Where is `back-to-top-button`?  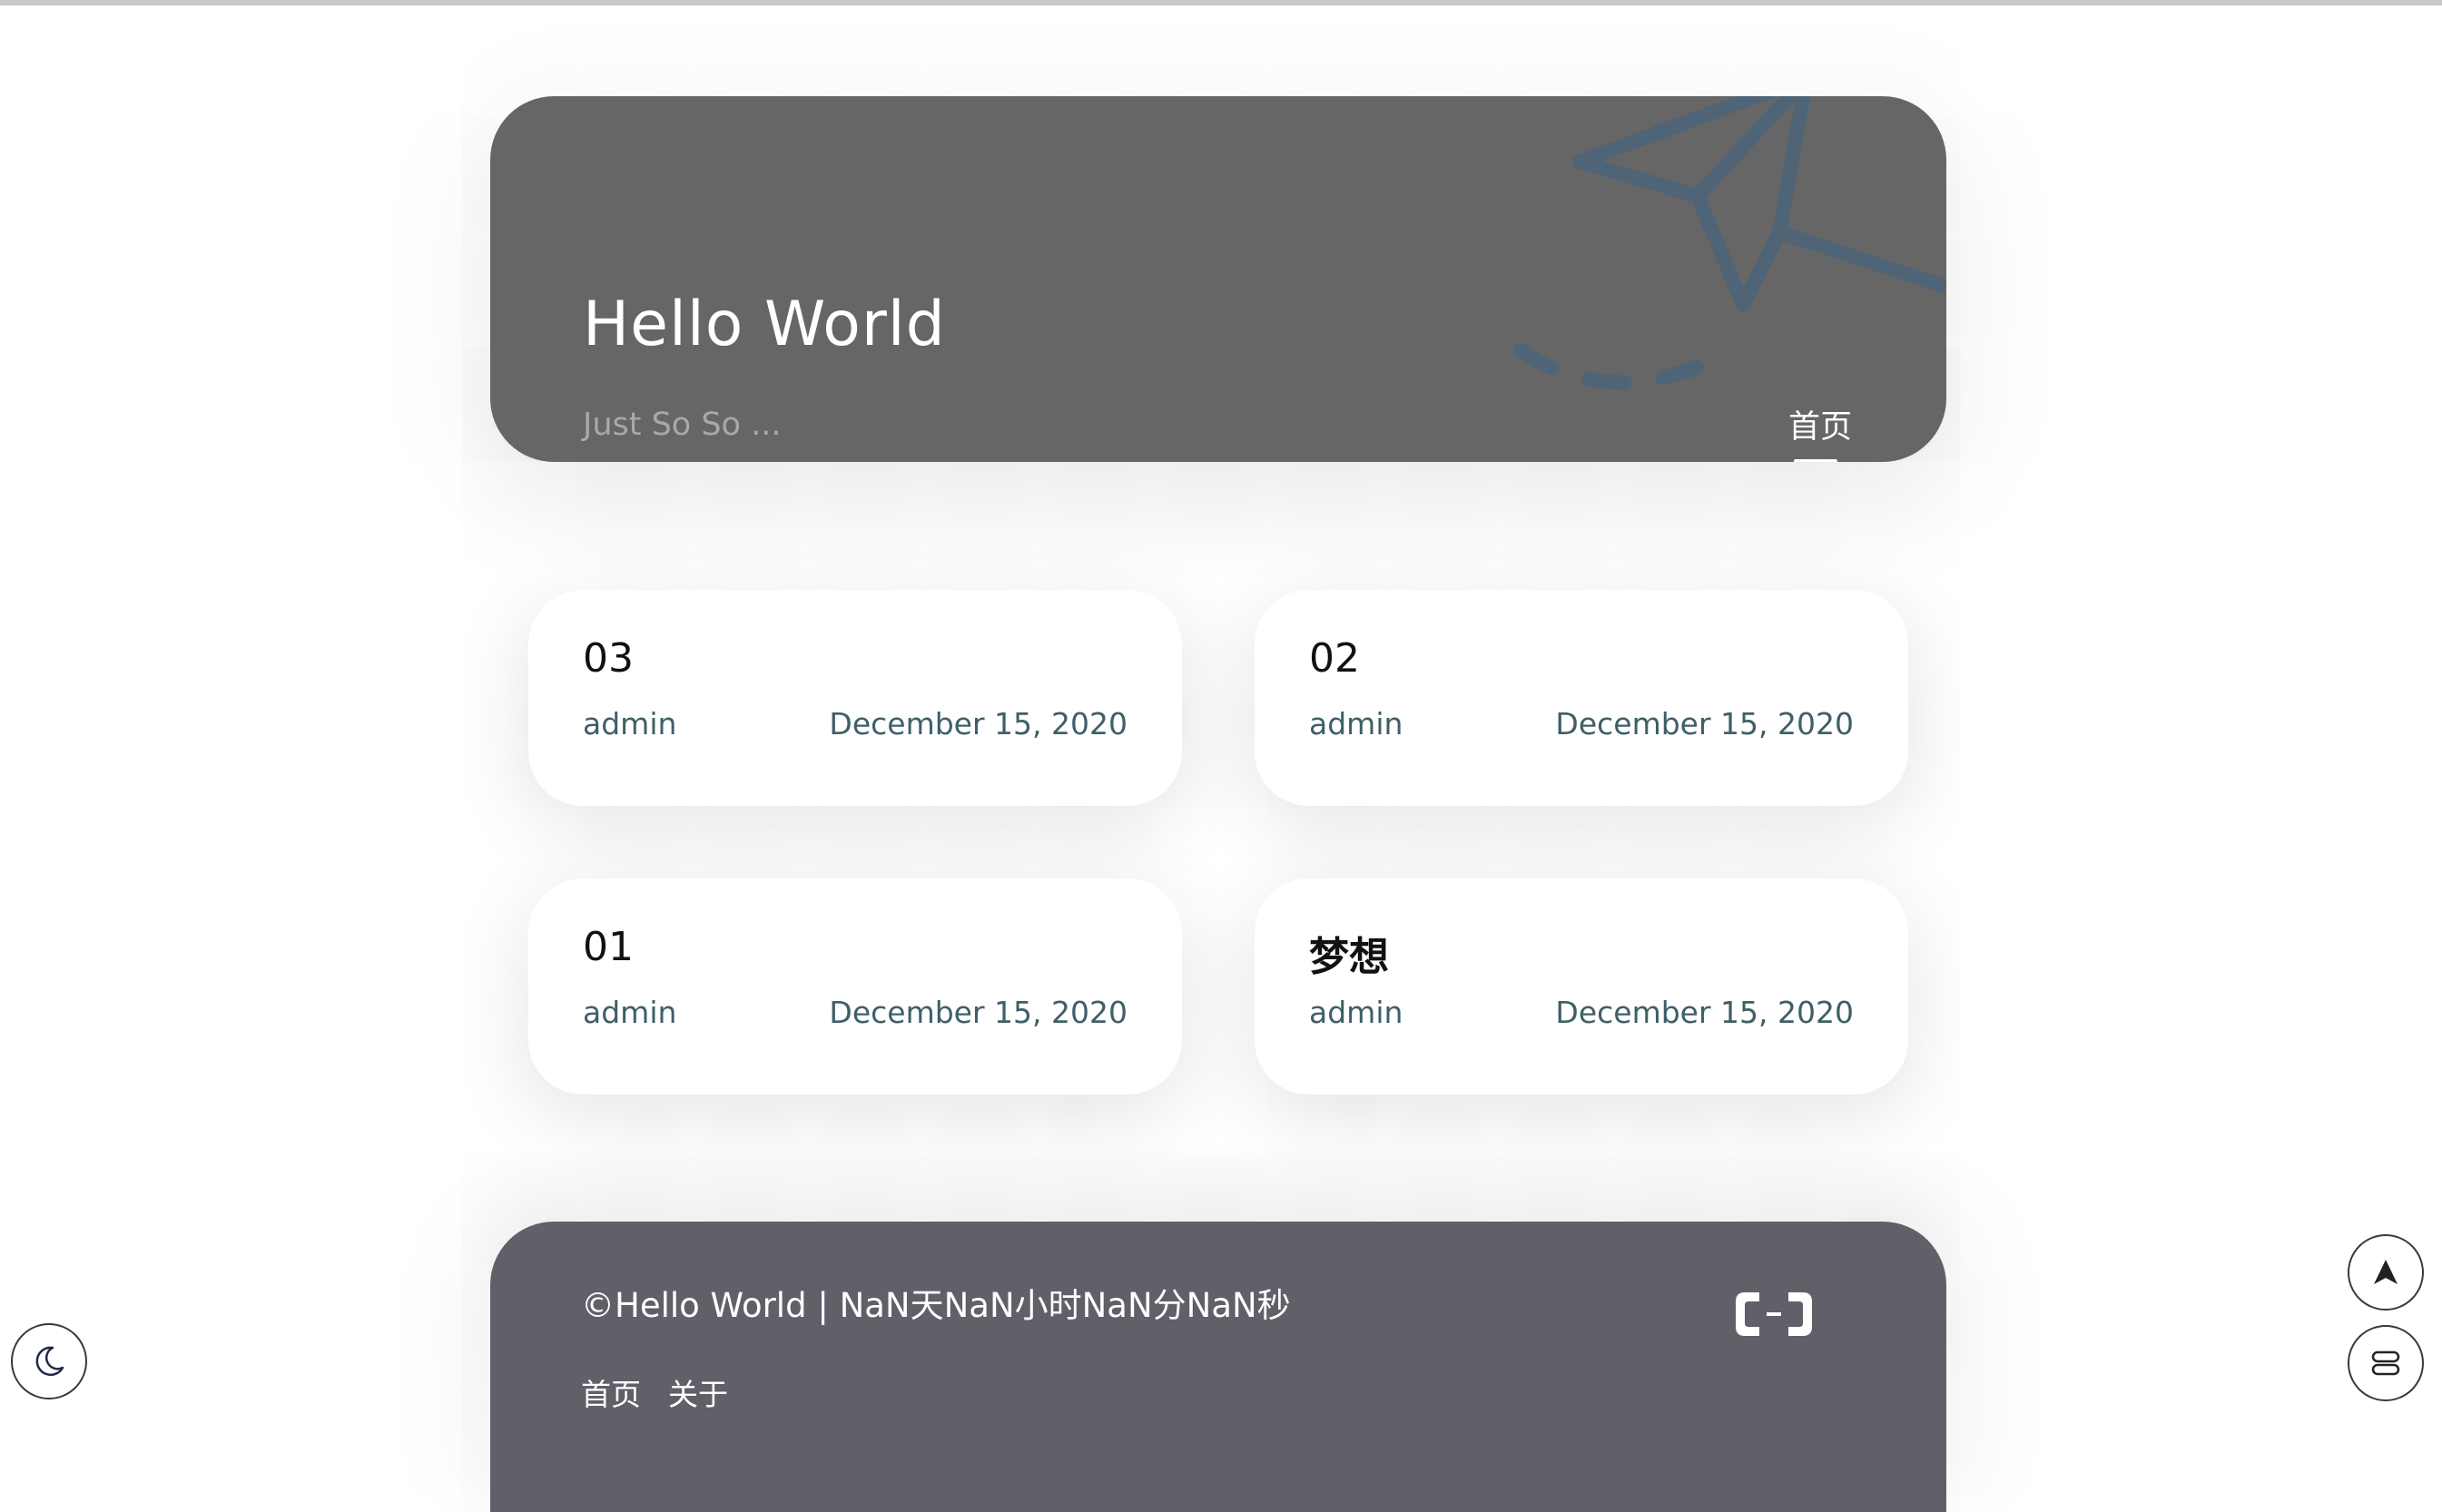 back-to-top-button is located at coordinates (2386, 1272).